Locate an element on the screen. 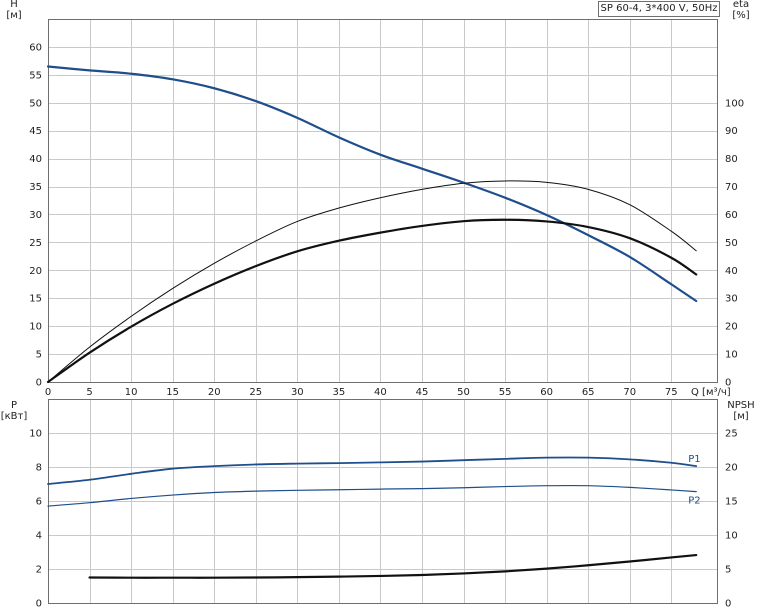 This screenshot has width=774, height=611. y-left-tick-label: 35 is located at coordinates (35, 187).